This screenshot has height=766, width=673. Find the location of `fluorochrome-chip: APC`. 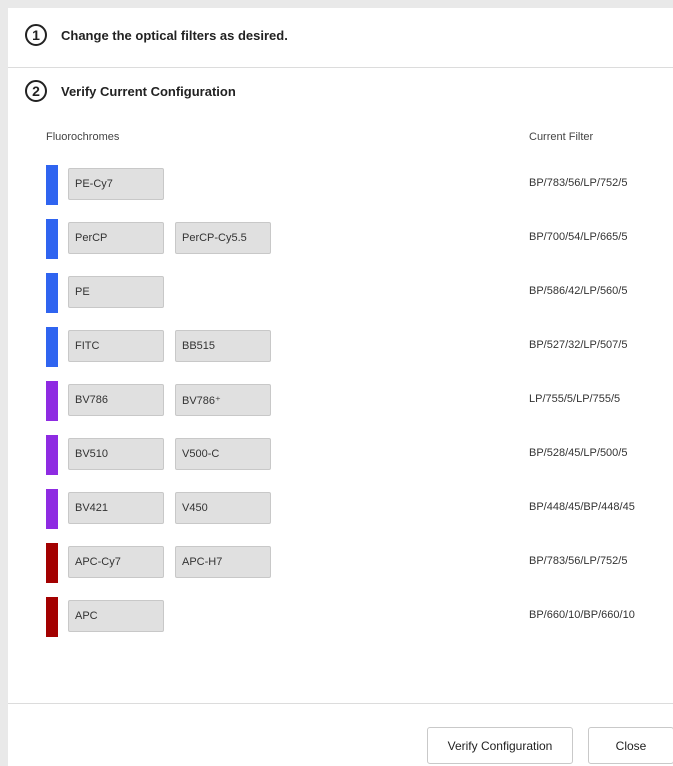

fluorochrome-chip: APC is located at coordinates (116, 616).